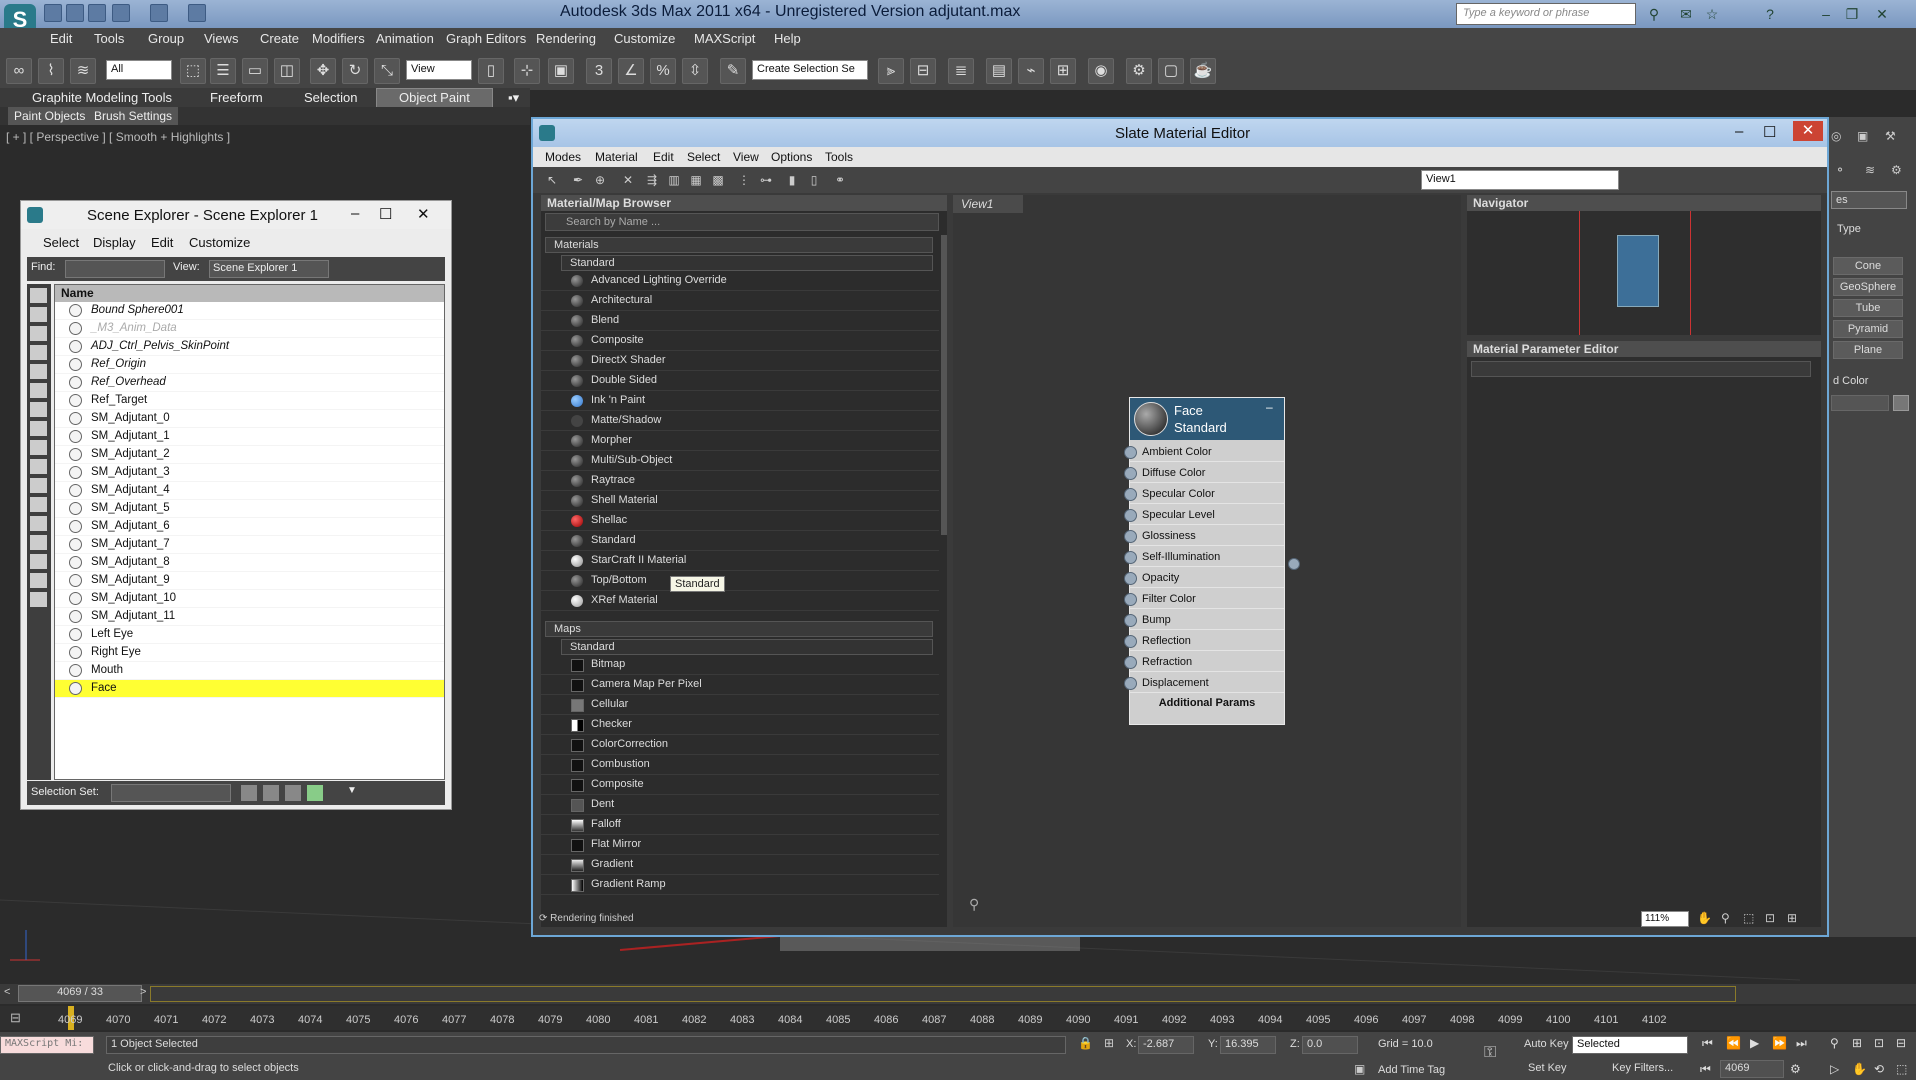 Image resolution: width=1916 pixels, height=1080 pixels. Describe the element at coordinates (162, 242) in the screenshot. I see `scene-menu-edit: Edit` at that location.